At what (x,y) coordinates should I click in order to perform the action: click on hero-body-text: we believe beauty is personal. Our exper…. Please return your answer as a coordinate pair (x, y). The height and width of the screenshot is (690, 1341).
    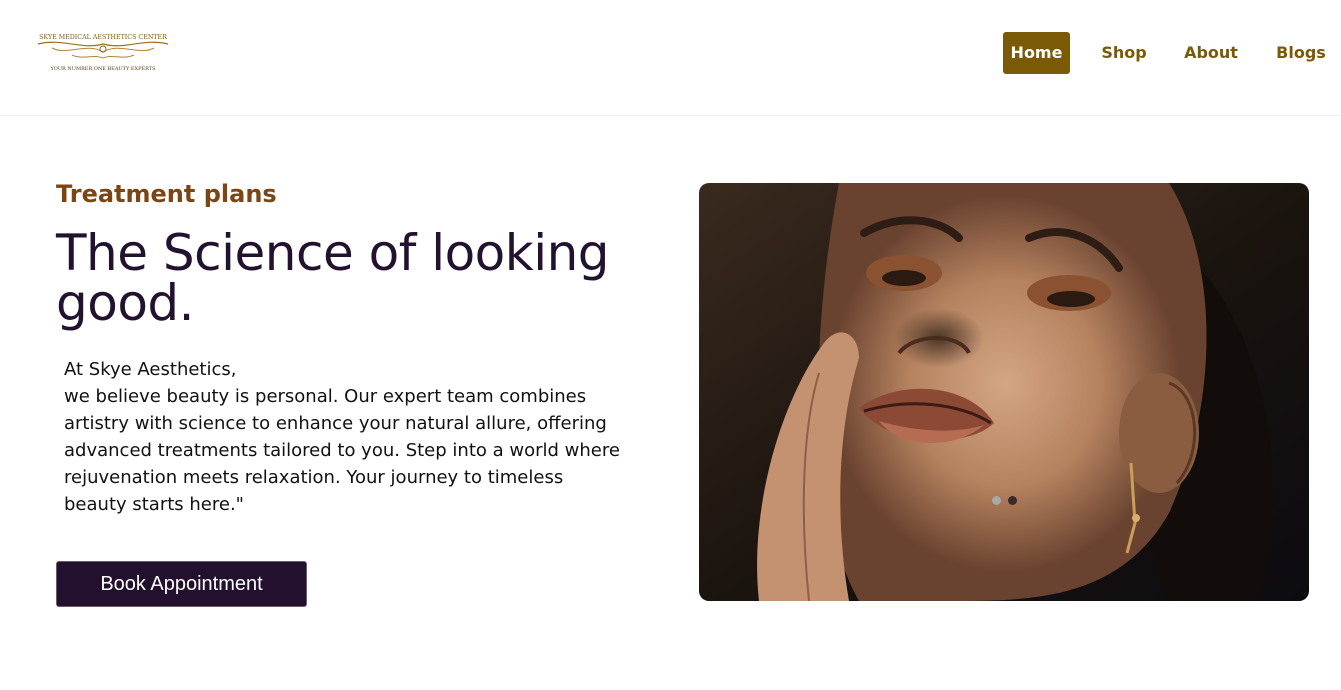
    Looking at the image, I should click on (342, 450).